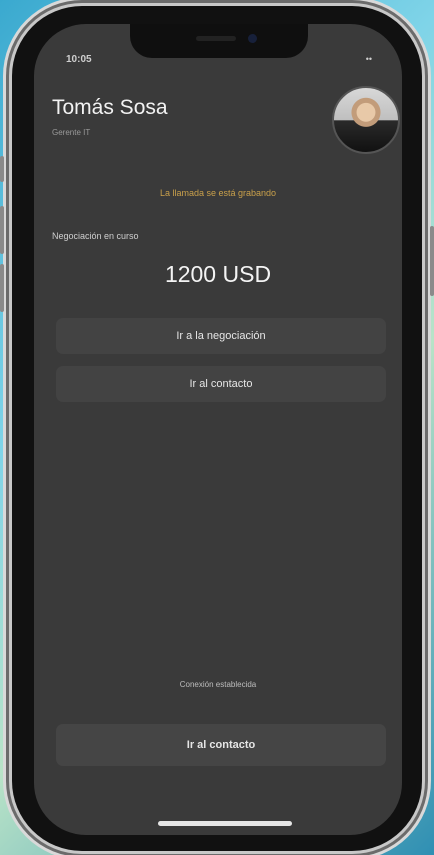 This screenshot has height=855, width=434. What do you see at coordinates (2, 169) in the screenshot?
I see `mute-switch` at bounding box center [2, 169].